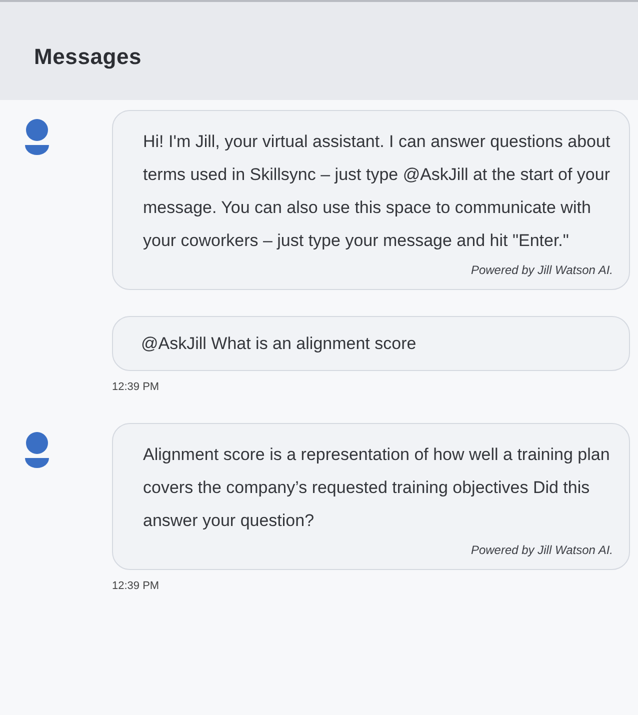 Image resolution: width=638 pixels, height=715 pixels. What do you see at coordinates (279, 344) in the screenshot?
I see `message-text: @AskJill What is an alignment score` at bounding box center [279, 344].